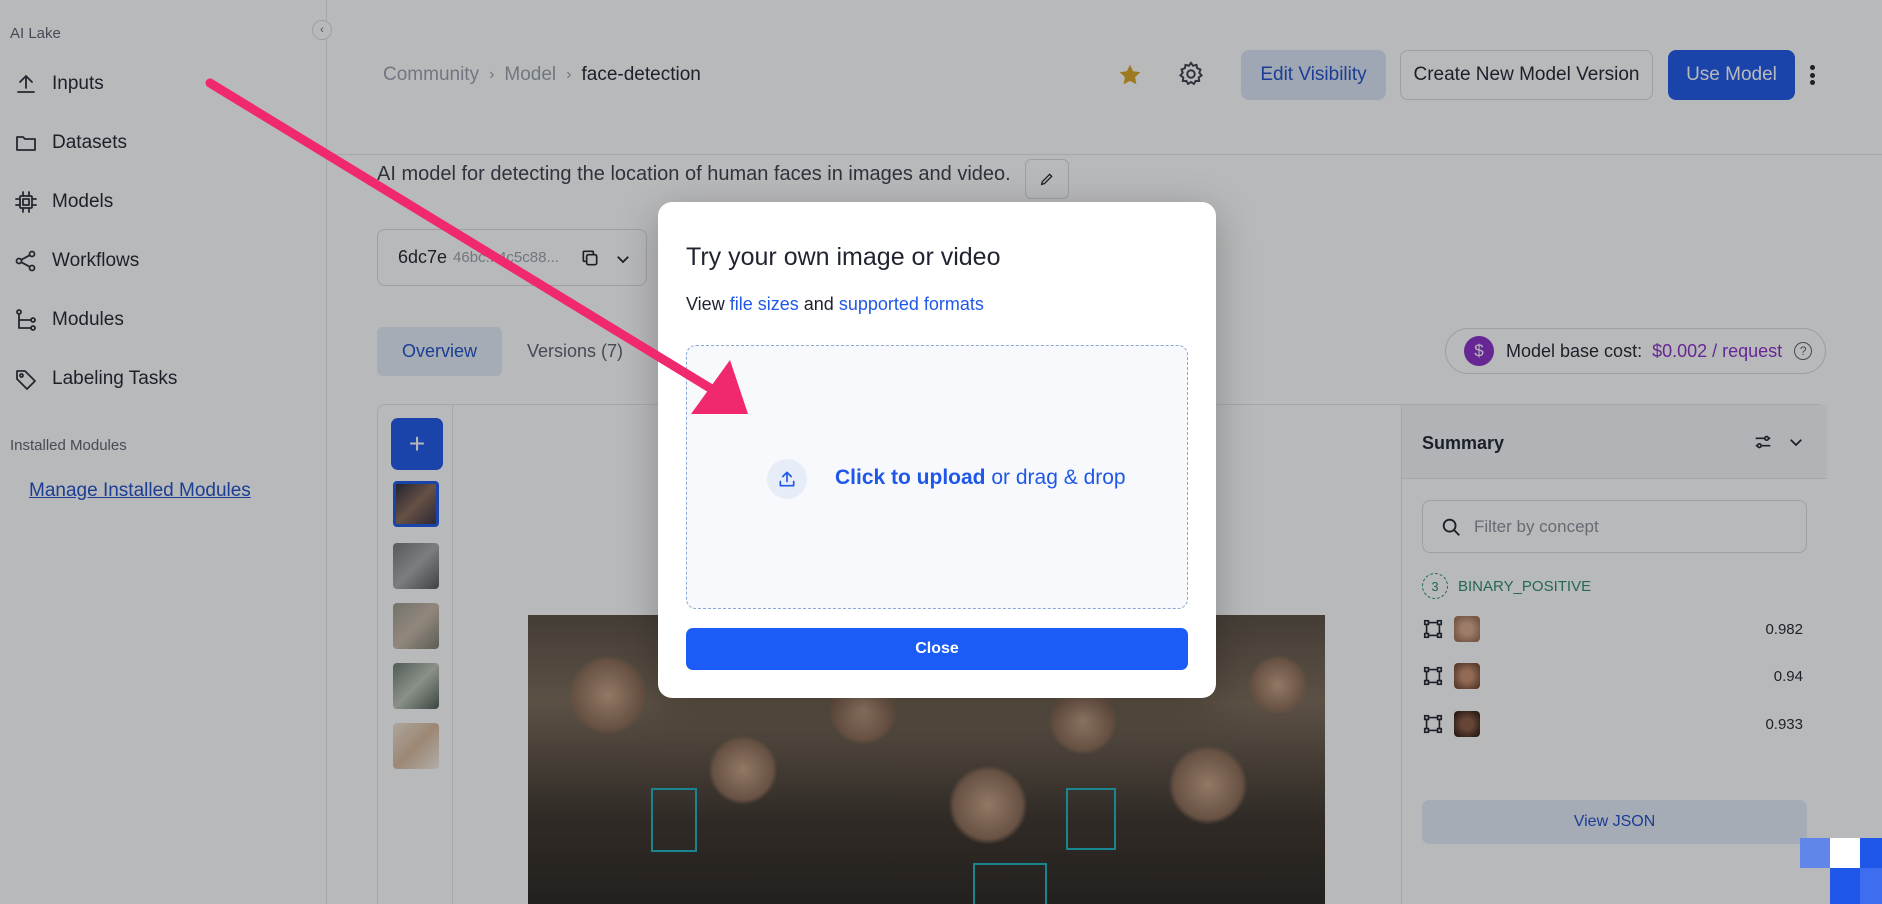  I want to click on modal-subtitle: View file sizes and supported formats, so click(835, 304).